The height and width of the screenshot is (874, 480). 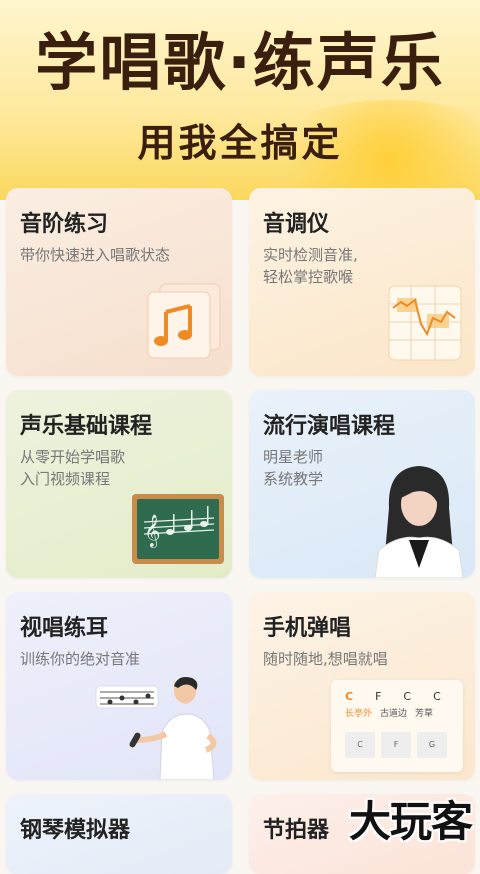 What do you see at coordinates (362, 282) in the screenshot?
I see `card-pitch-meter: 音调仪 实时检测音准, 轻松掌控歌喉` at bounding box center [362, 282].